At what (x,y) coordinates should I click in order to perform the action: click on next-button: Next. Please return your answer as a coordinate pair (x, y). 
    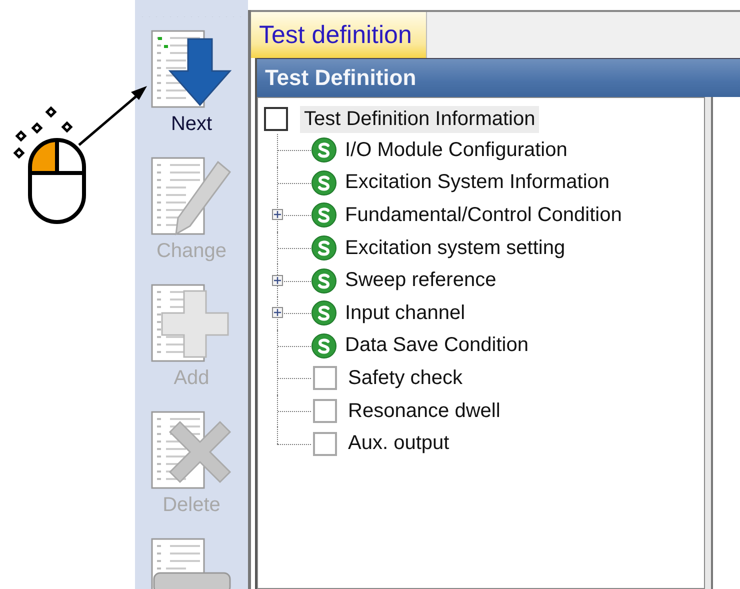
    Looking at the image, I should click on (192, 89).